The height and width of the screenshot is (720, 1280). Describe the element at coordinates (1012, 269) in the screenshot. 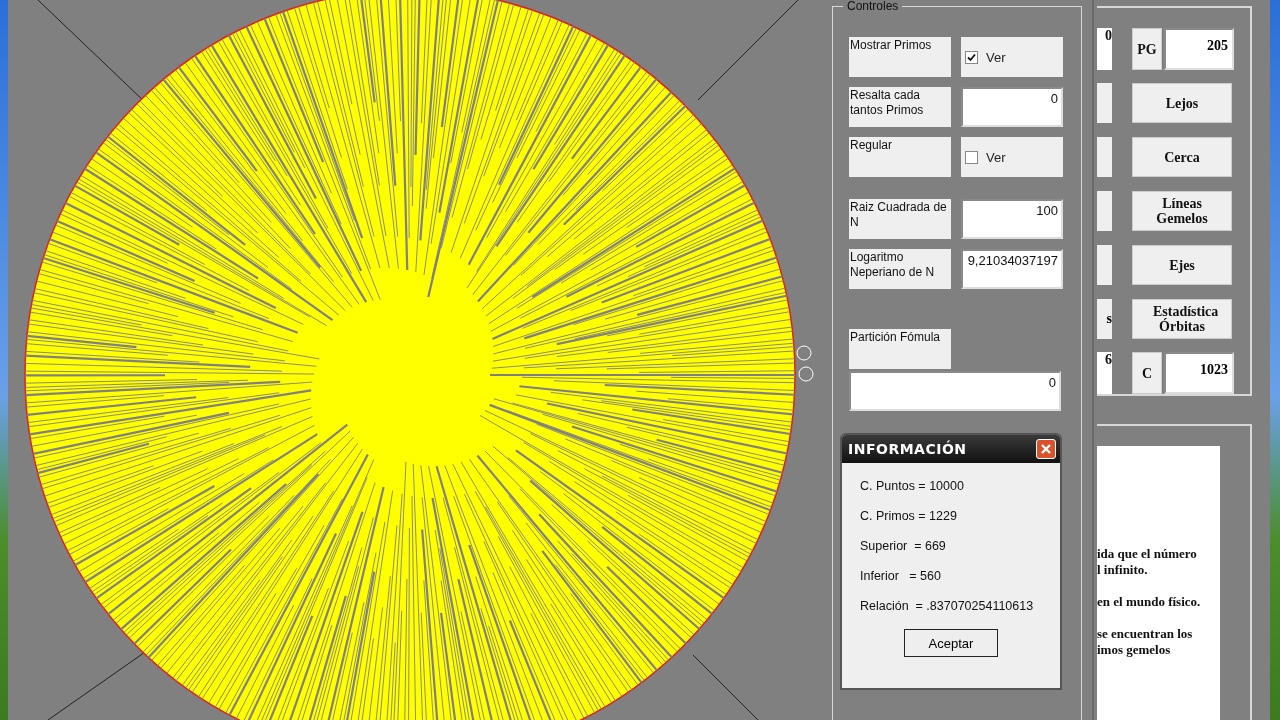

I see `input-field: 9,21034037197` at that location.